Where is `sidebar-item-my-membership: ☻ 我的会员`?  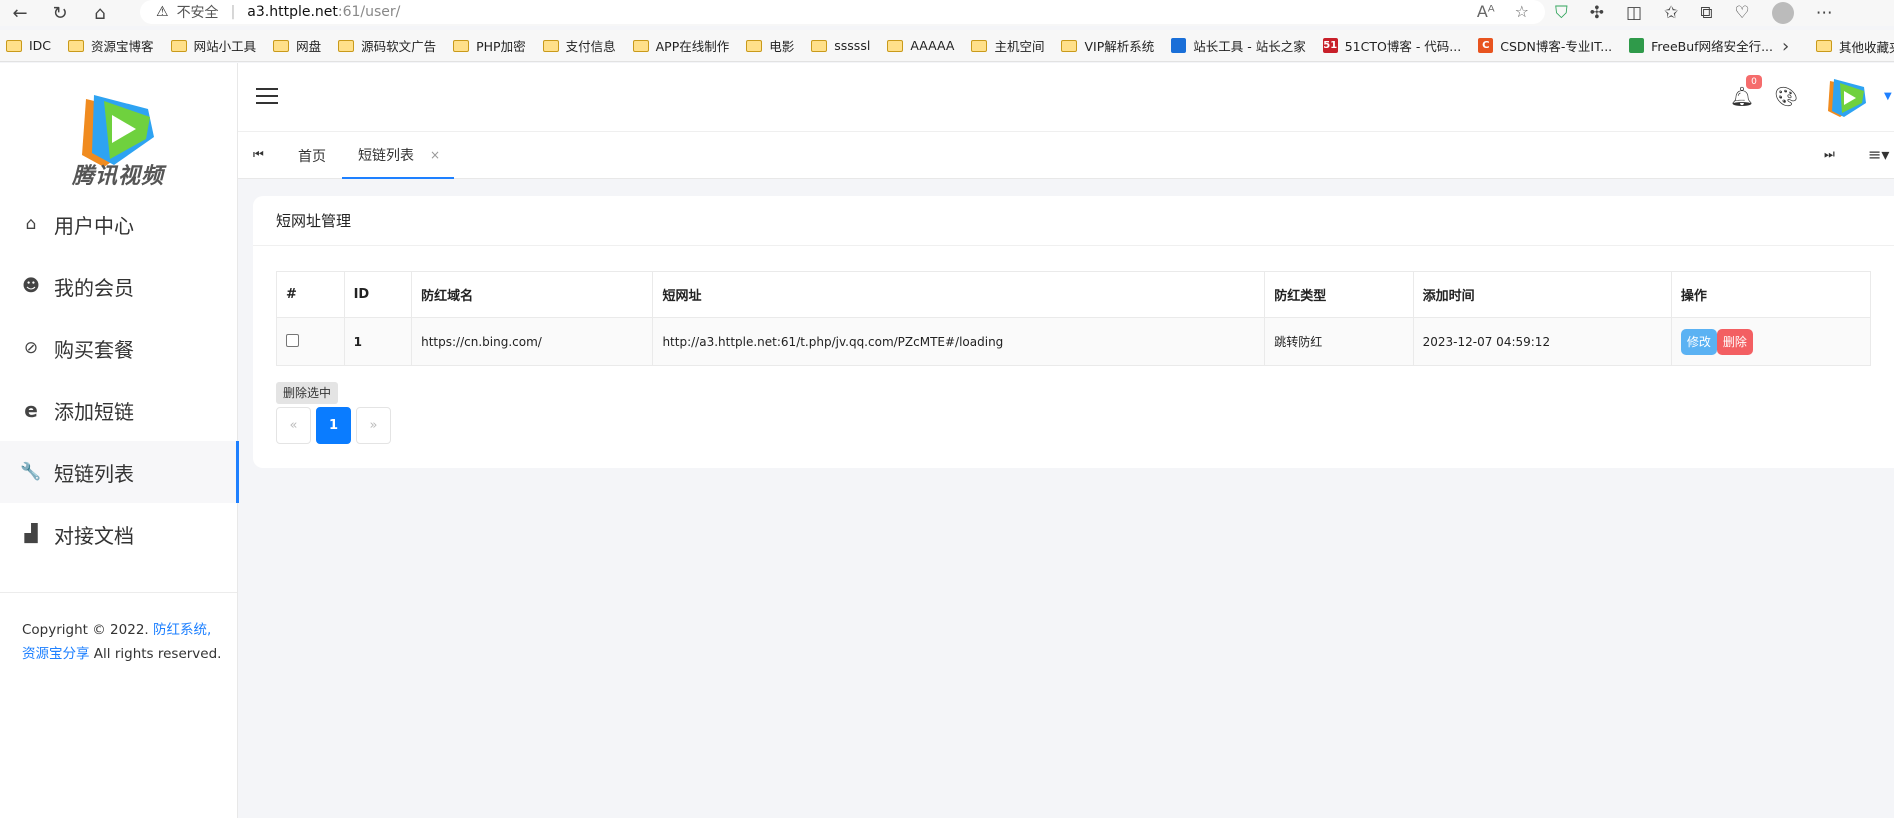
sidebar-item-my-membership: ☻ 我的会员 is located at coordinates (118, 286).